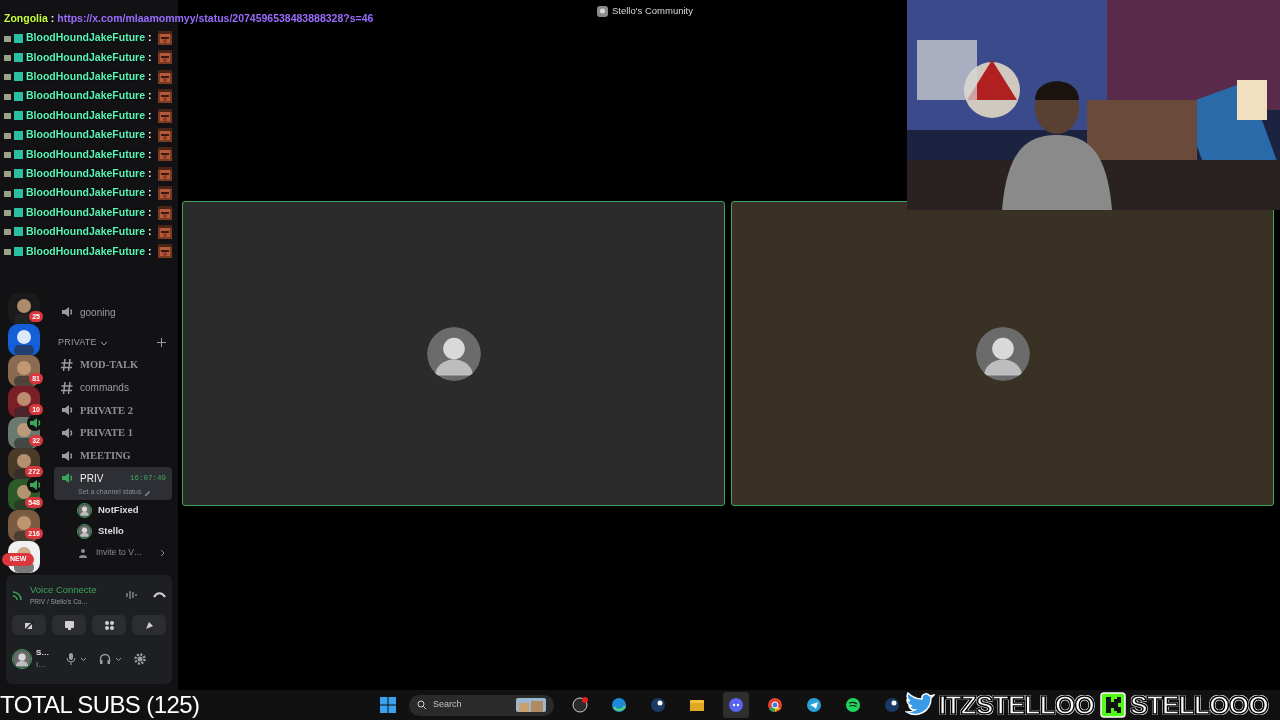  What do you see at coordinates (26, 18) in the screenshot?
I see `chat-username: Zongolia` at bounding box center [26, 18].